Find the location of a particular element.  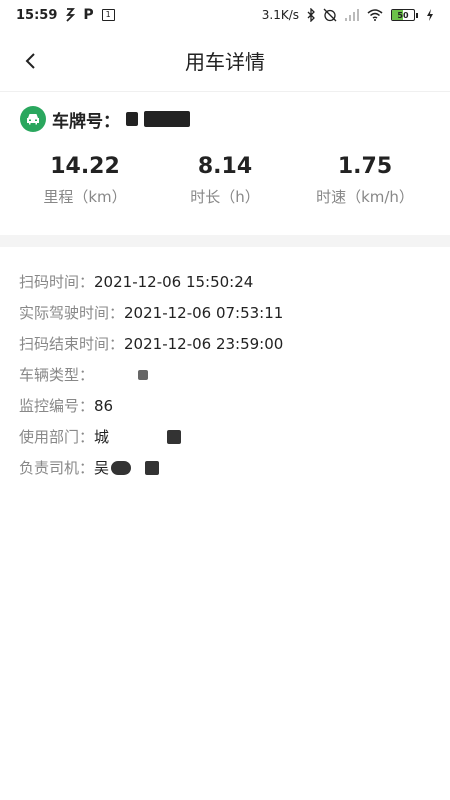

detail-row-scan-end-time: 扫码结束时间： 2021-12-06 23:59:00 is located at coordinates (151, 343).